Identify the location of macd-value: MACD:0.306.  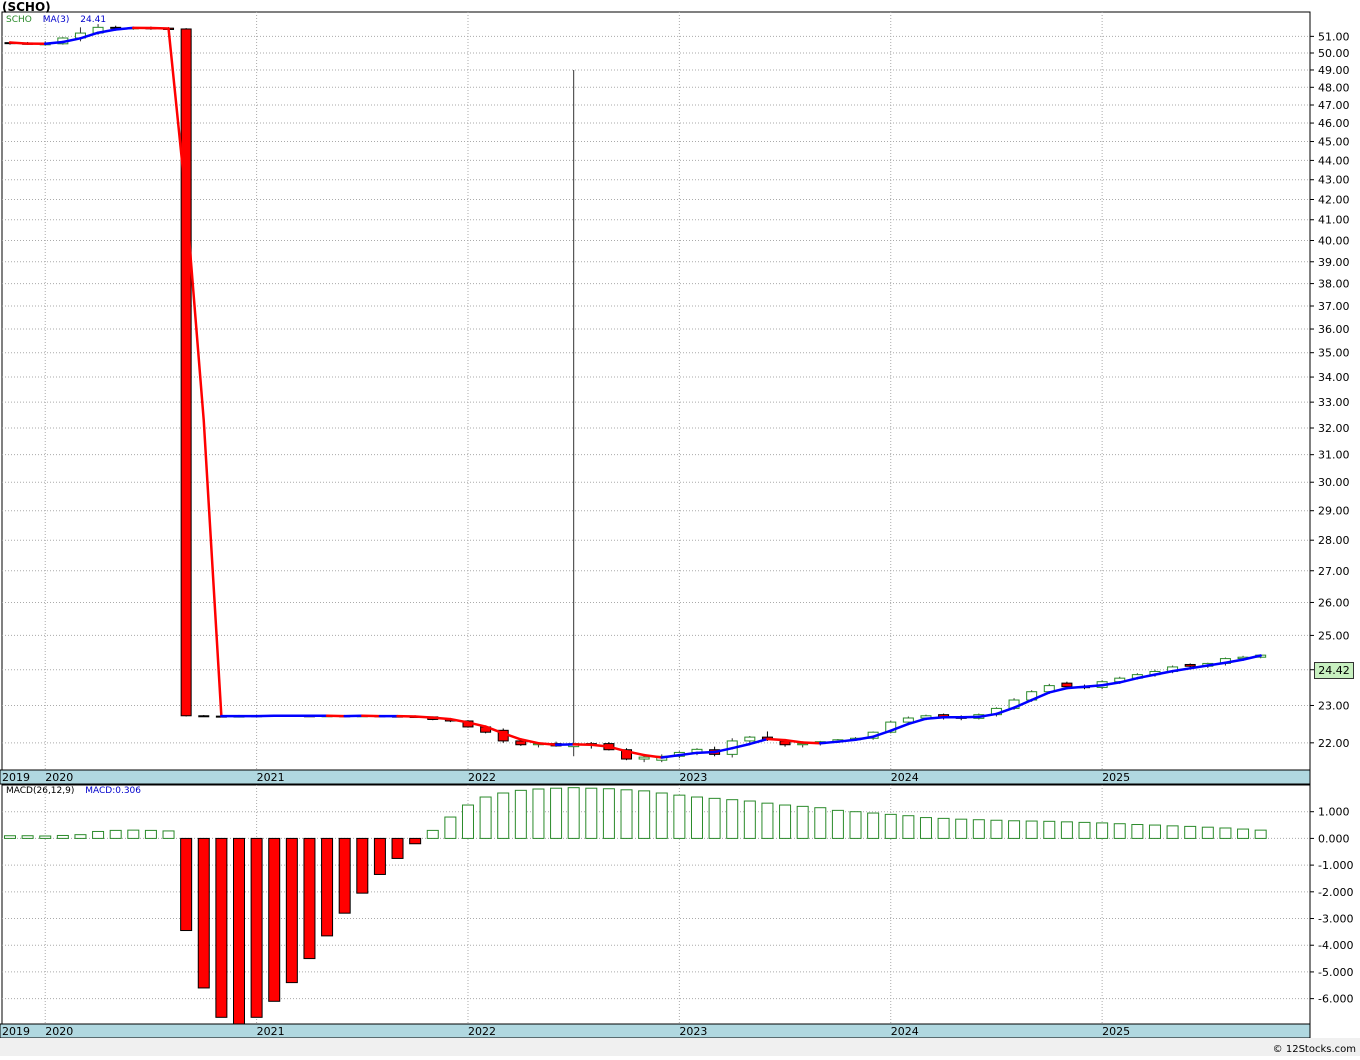
(113, 791).